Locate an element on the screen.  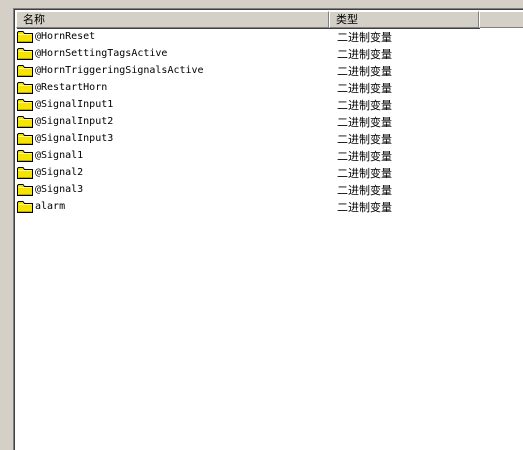
item-name: @HornTriggeringSignalsActive is located at coordinates (119, 70).